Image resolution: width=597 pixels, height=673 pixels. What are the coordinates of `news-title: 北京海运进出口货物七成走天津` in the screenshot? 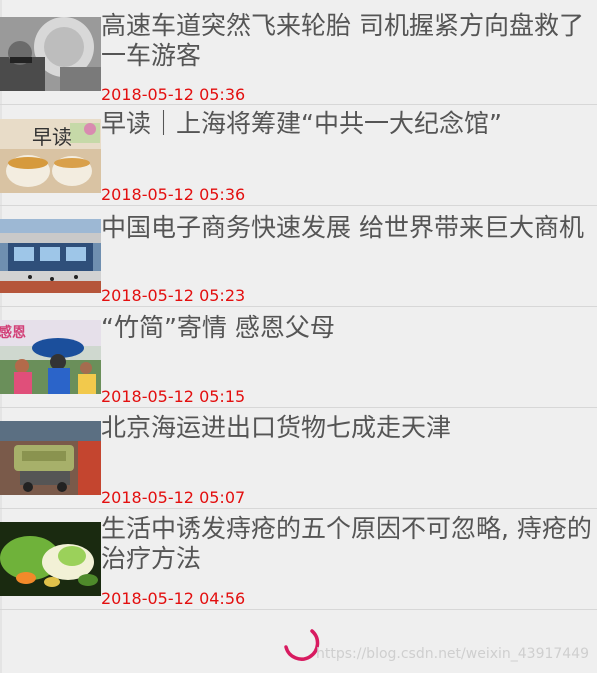 It's located at (276, 427).